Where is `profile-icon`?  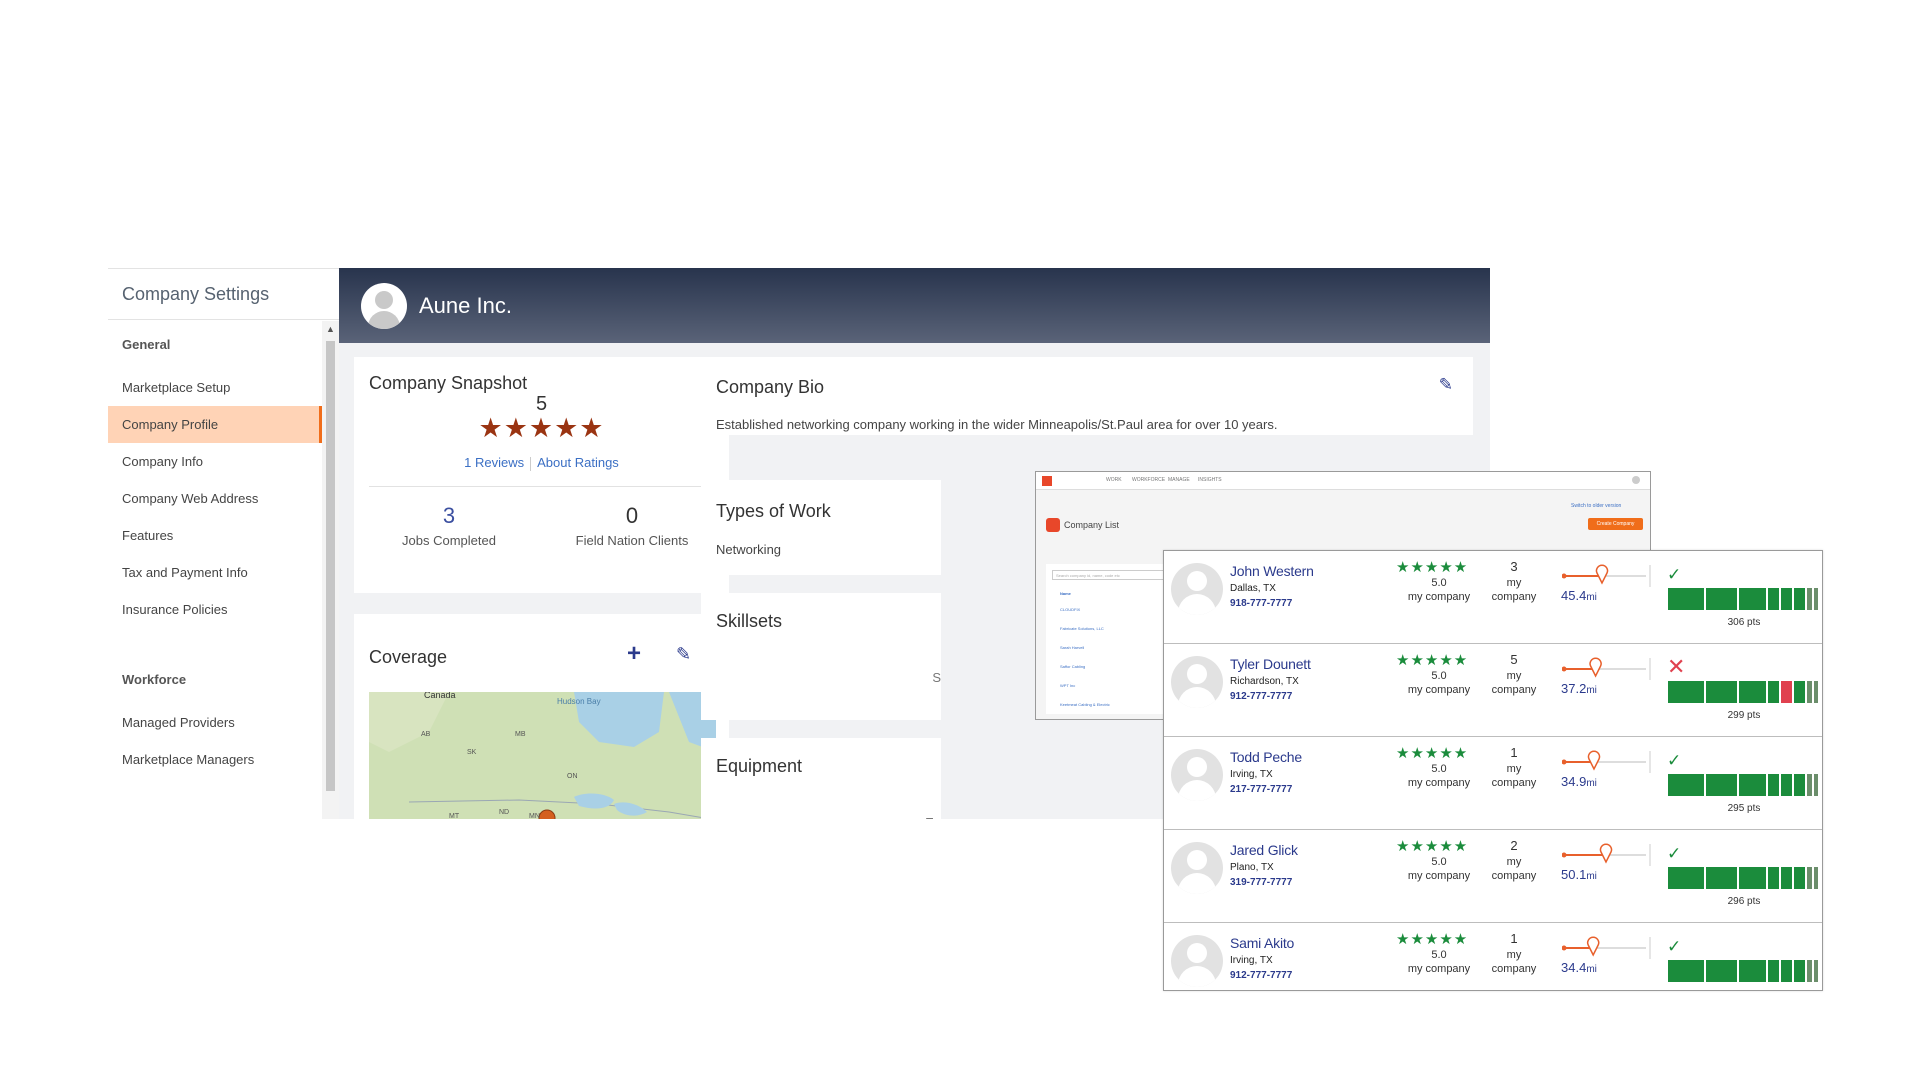 profile-icon is located at coordinates (1636, 480).